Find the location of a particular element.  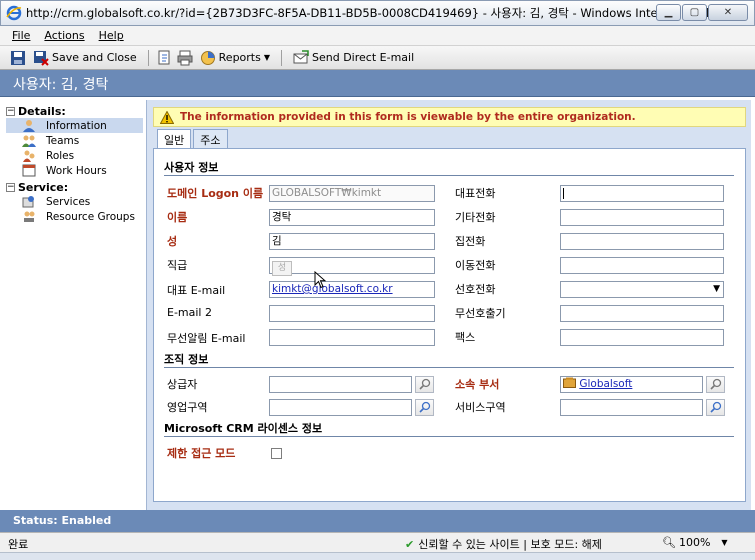

label-business-unit: 소속 부서 is located at coordinates (477, 384).